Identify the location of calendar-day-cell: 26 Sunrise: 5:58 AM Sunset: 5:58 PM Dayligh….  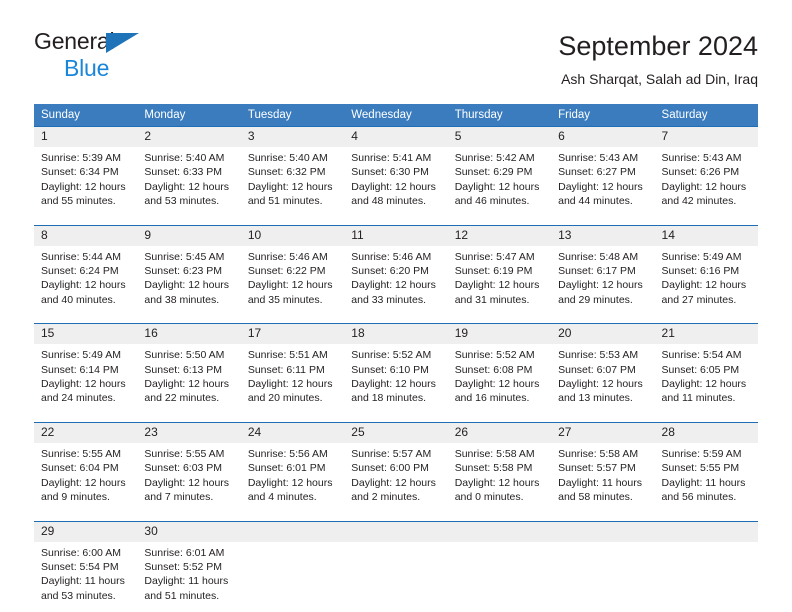
(499, 466).